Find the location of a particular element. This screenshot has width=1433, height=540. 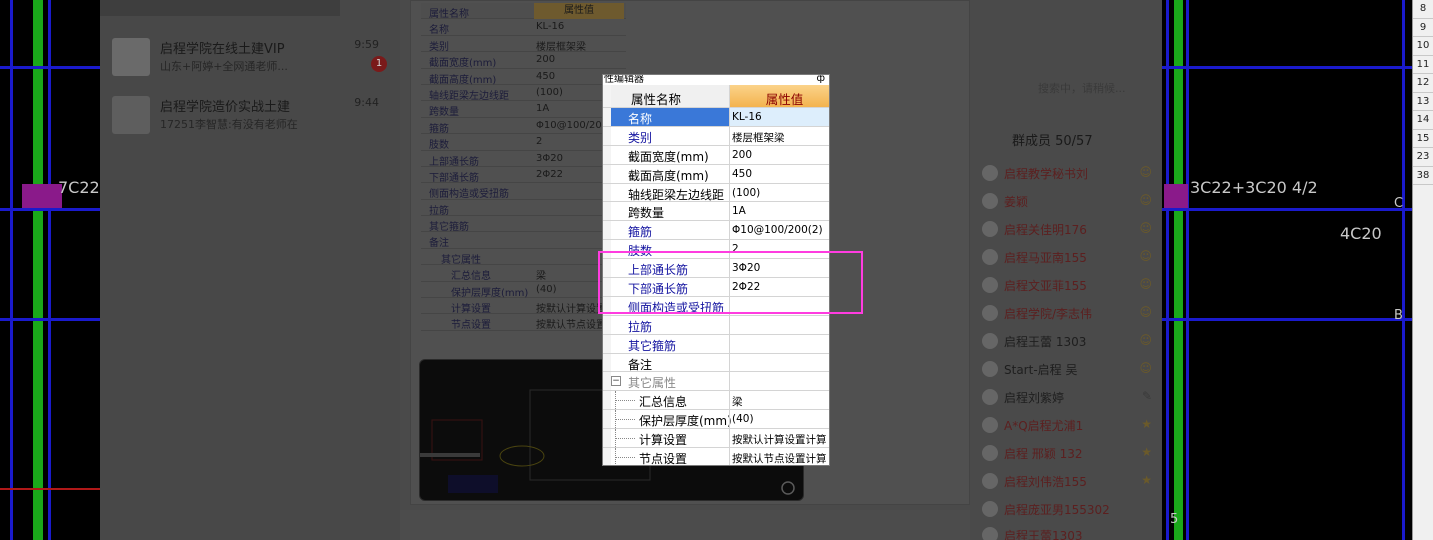

member-item: 姜颖 ☺ is located at coordinates (1067, 201).